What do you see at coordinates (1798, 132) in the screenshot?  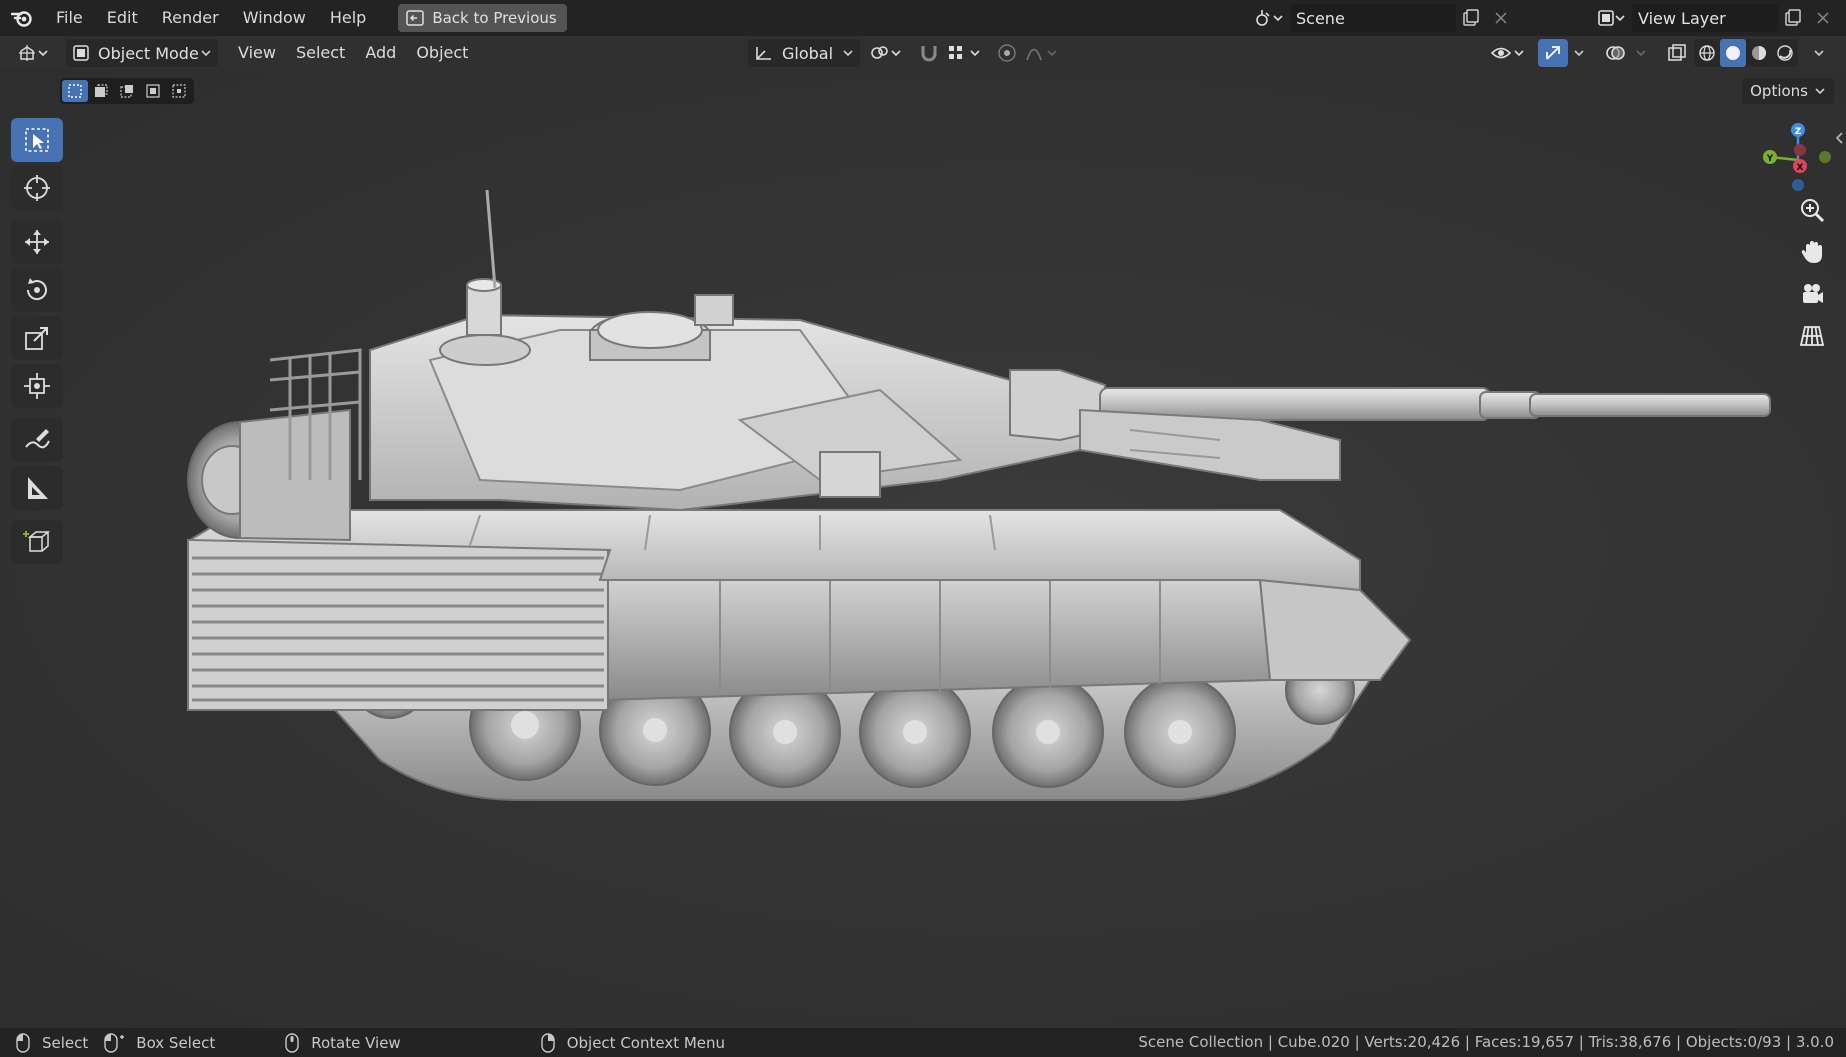 I see `z-axis-label: Z` at bounding box center [1798, 132].